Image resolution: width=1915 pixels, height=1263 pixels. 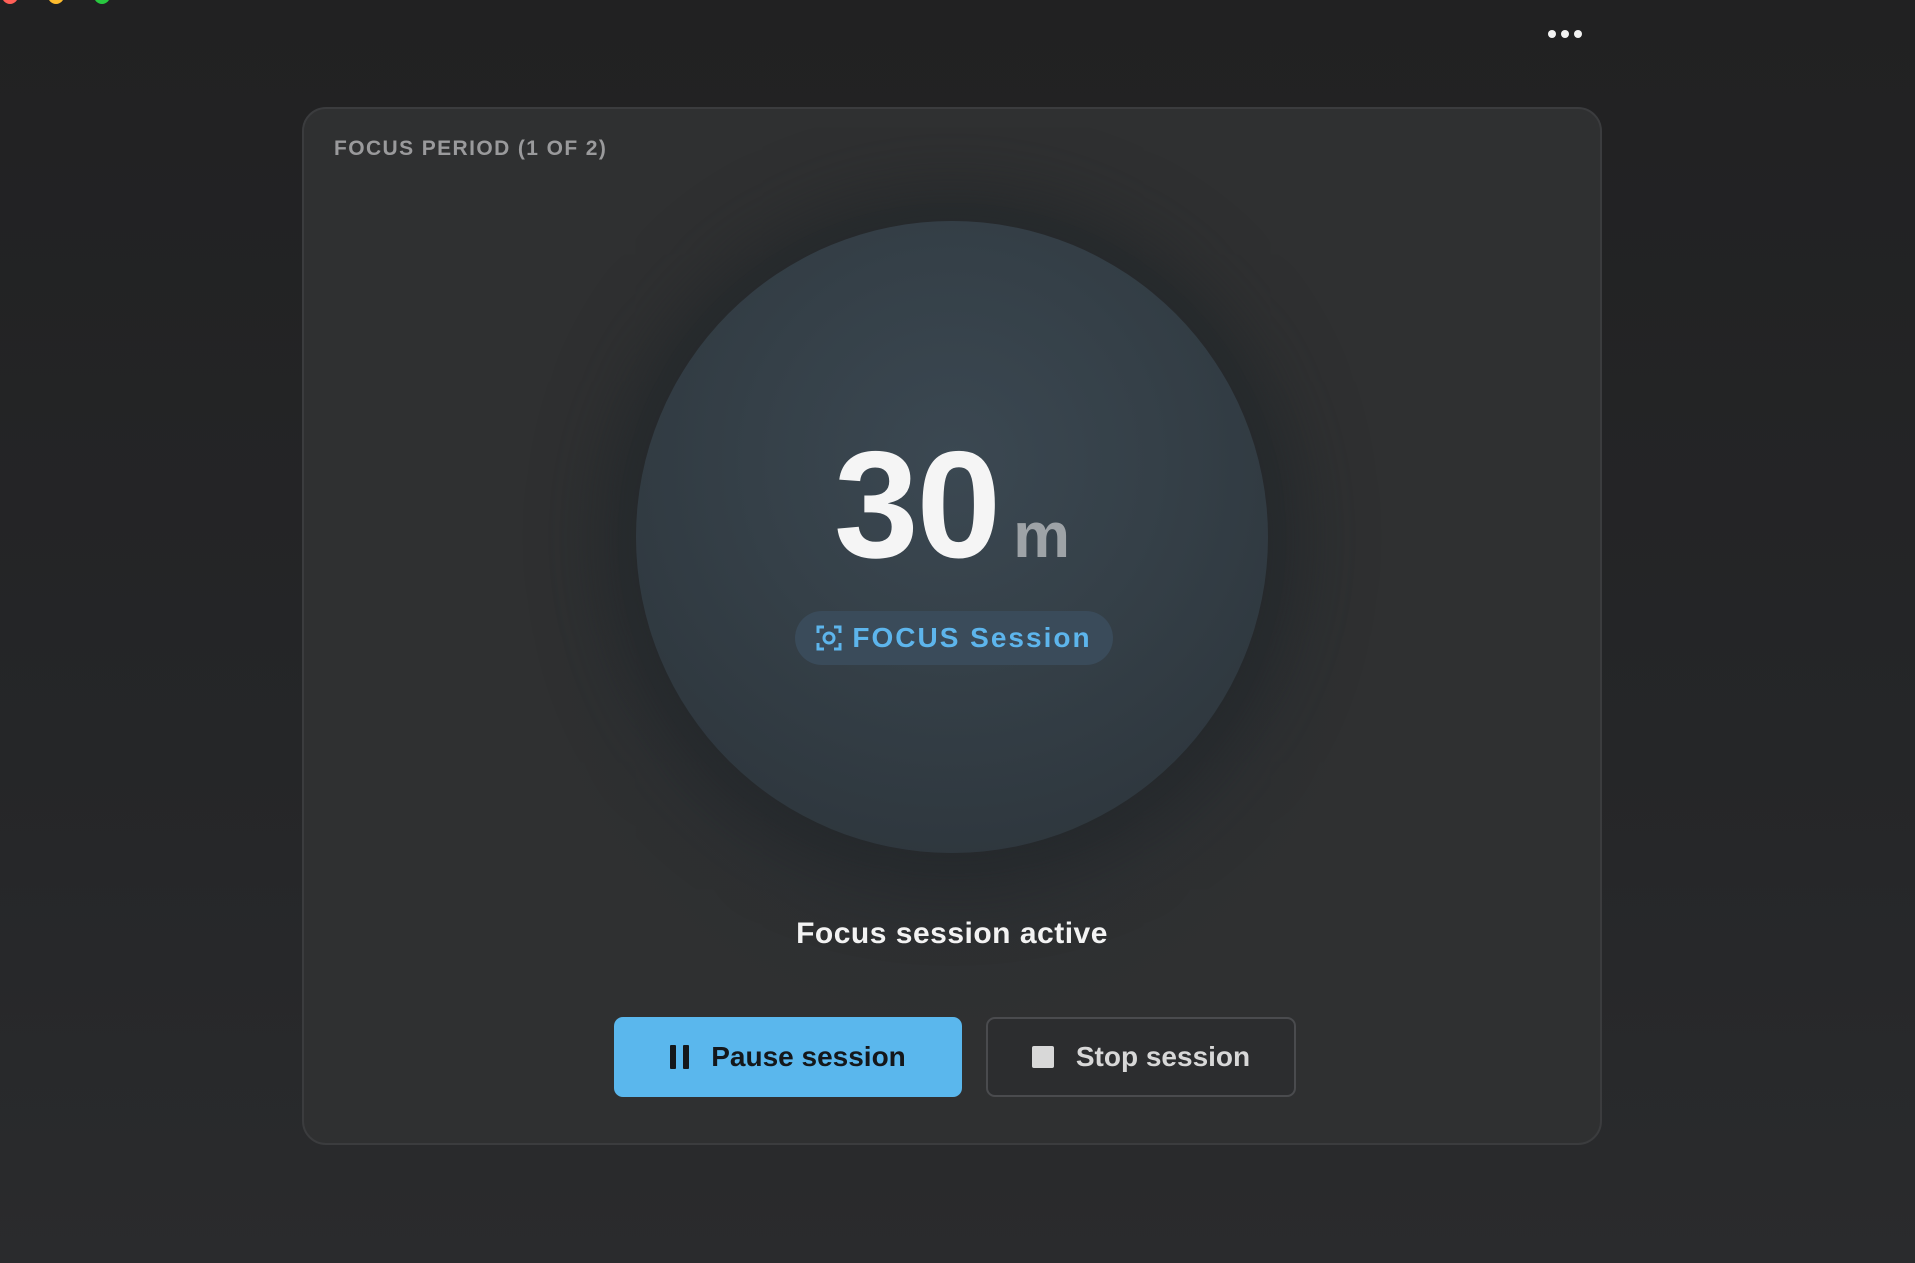 I want to click on stop-session-label: Stop session, so click(x=1163, y=1056).